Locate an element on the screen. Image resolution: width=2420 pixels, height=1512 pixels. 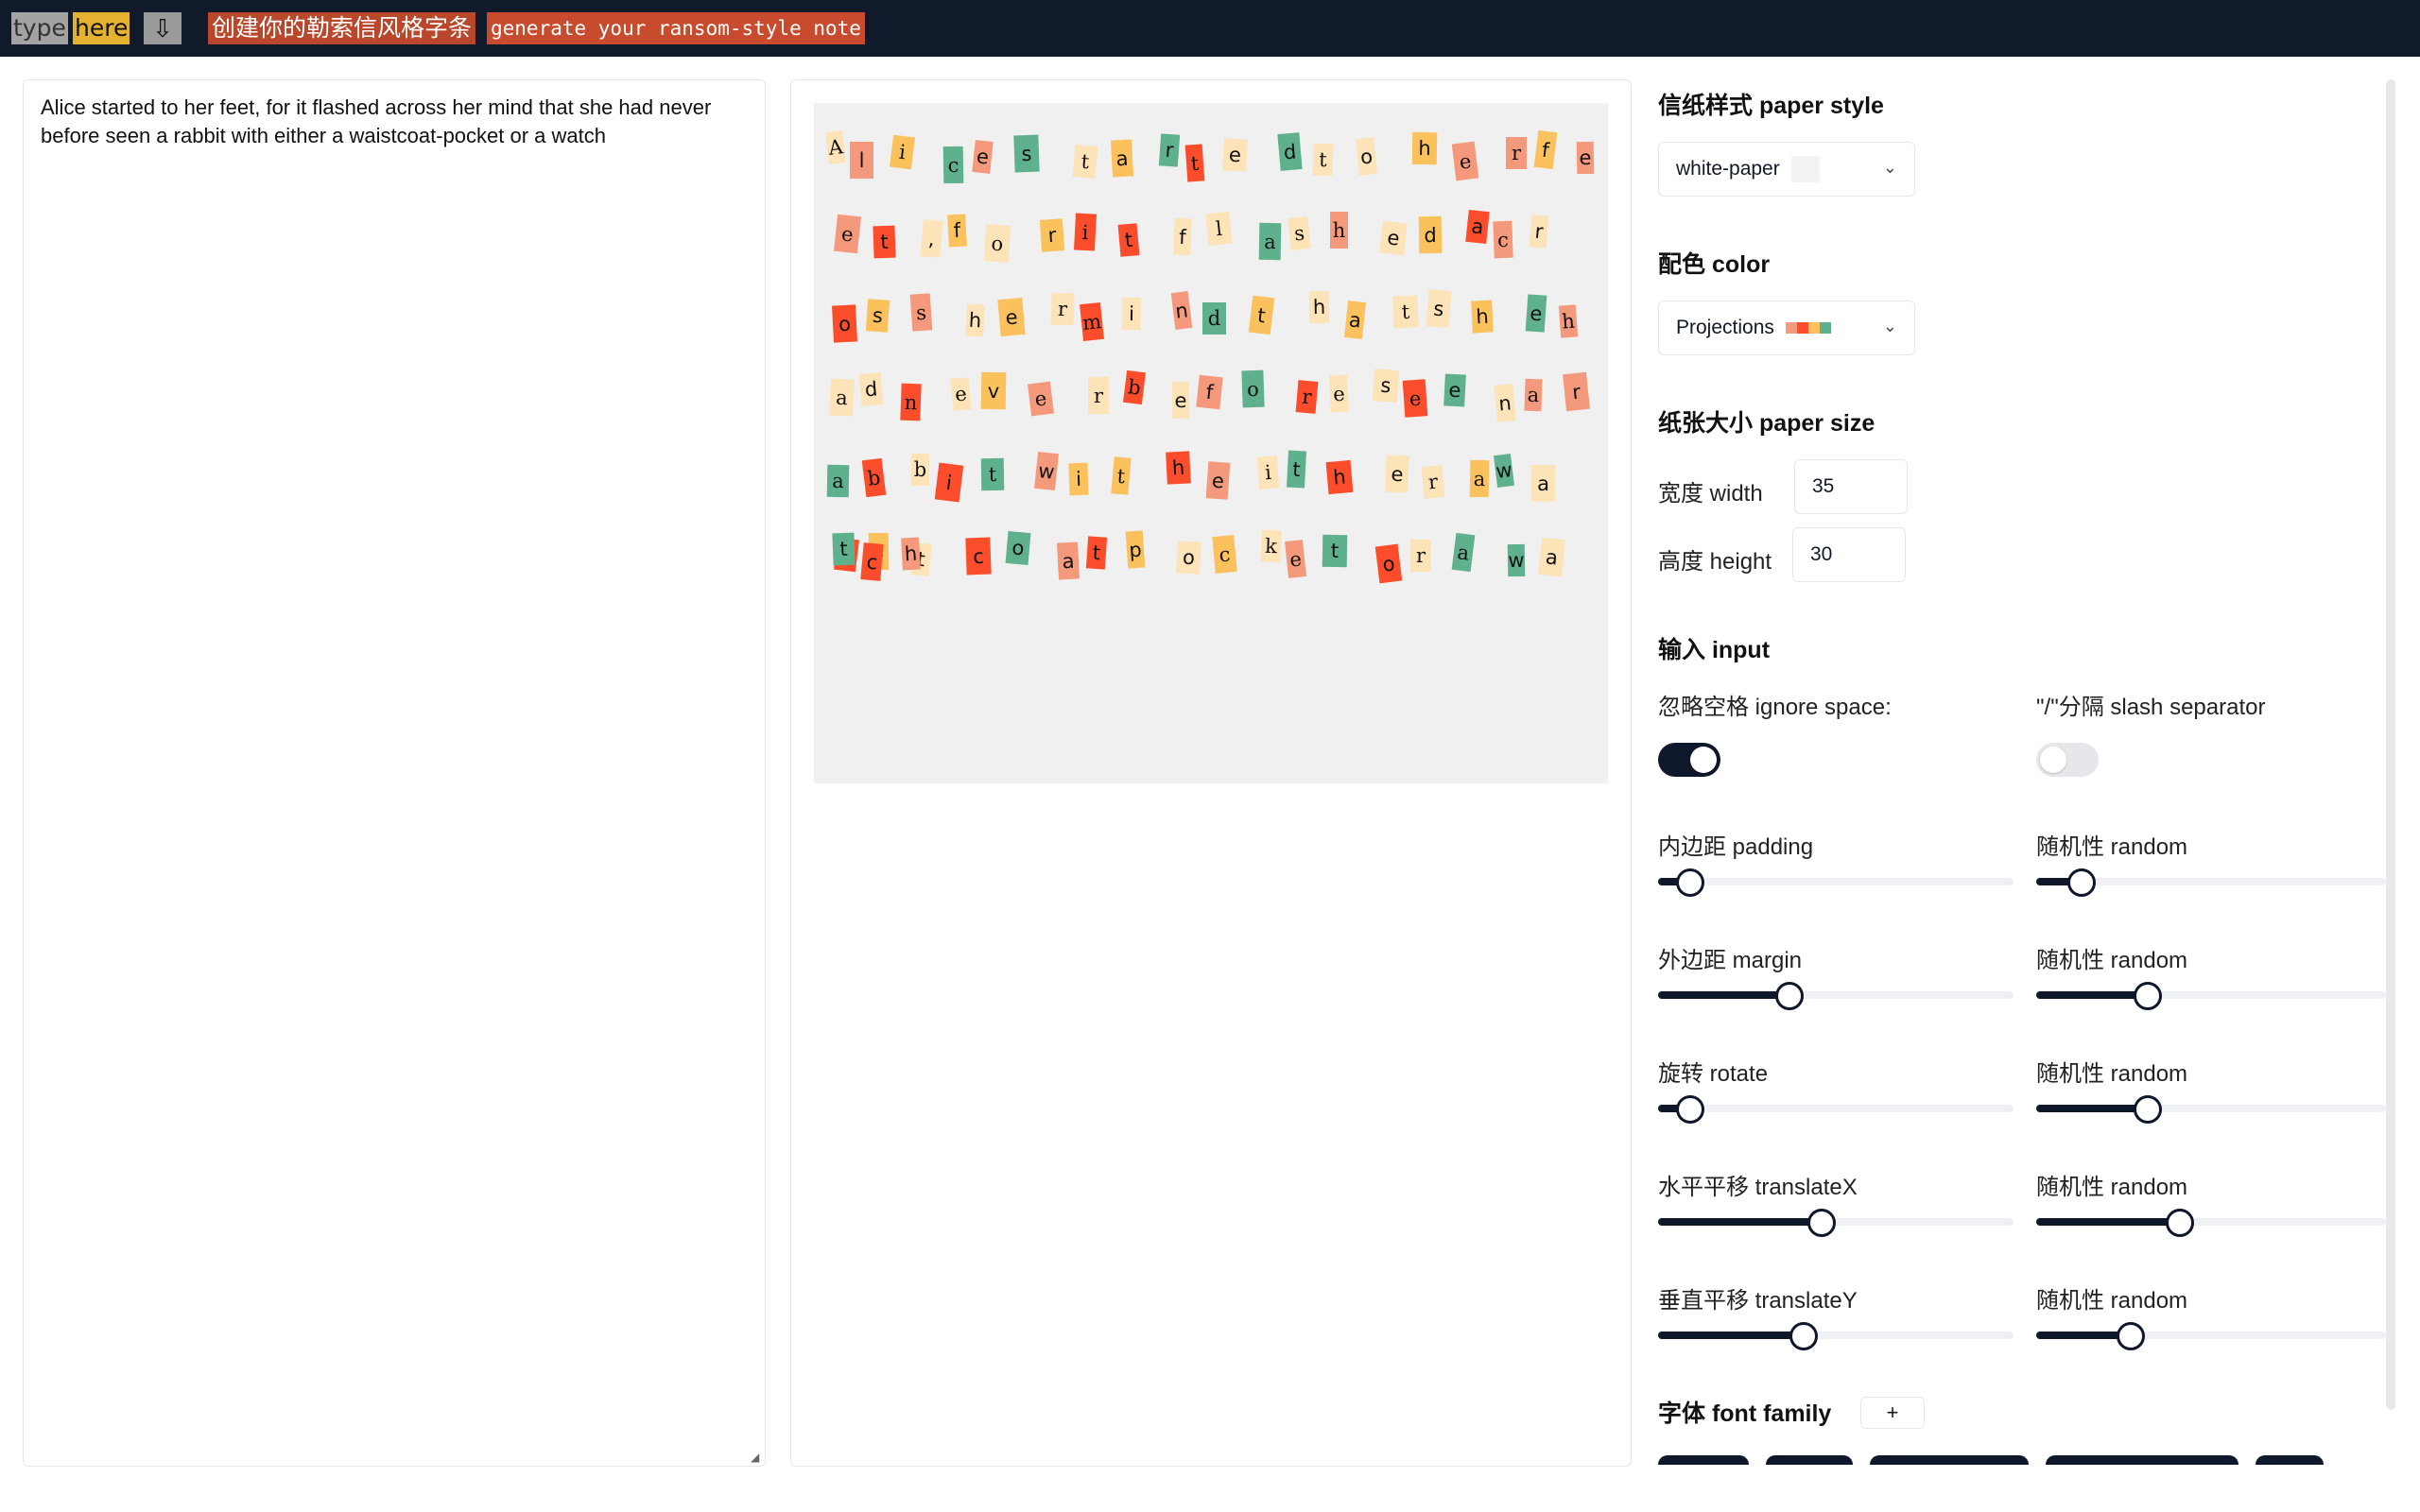
scrollbar is located at coordinates (2390, 744).